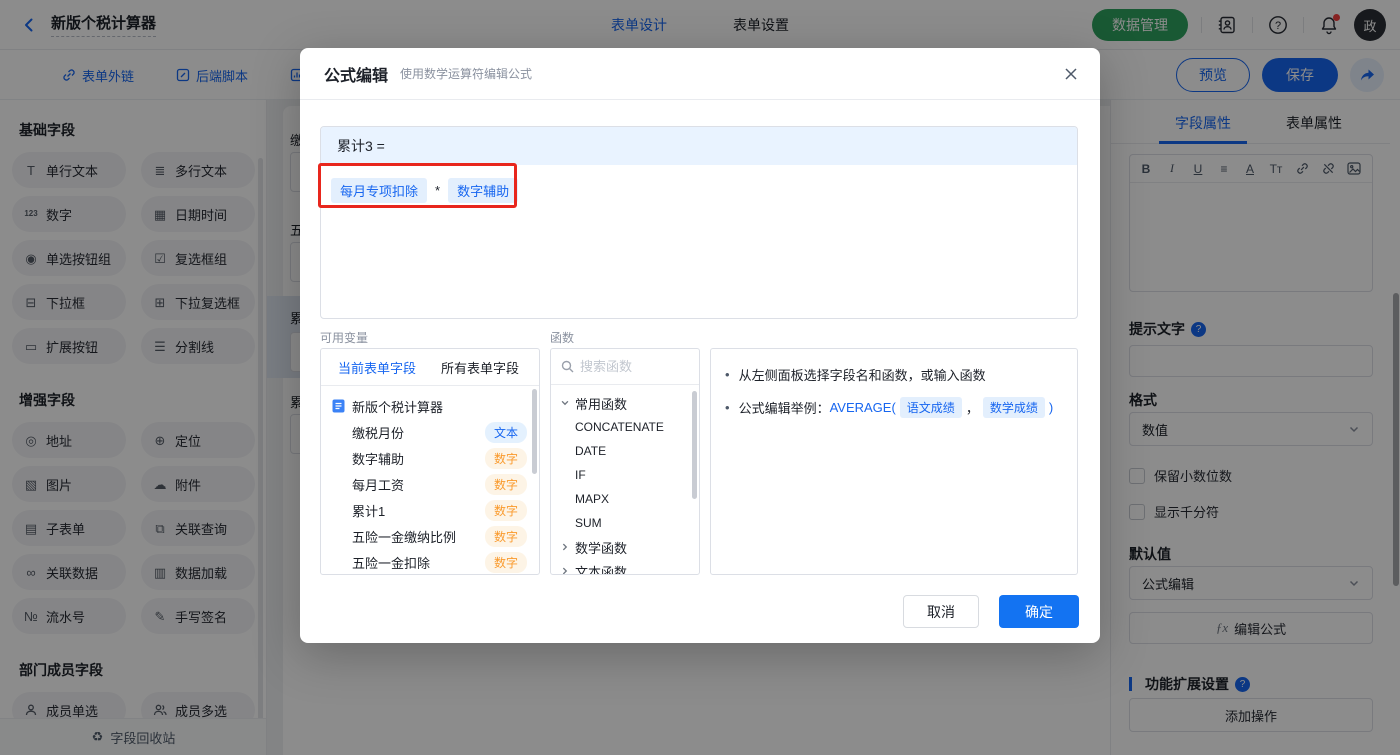  What do you see at coordinates (430, 432) in the screenshot?
I see `variable-item: 缴税月份 文本` at bounding box center [430, 432].